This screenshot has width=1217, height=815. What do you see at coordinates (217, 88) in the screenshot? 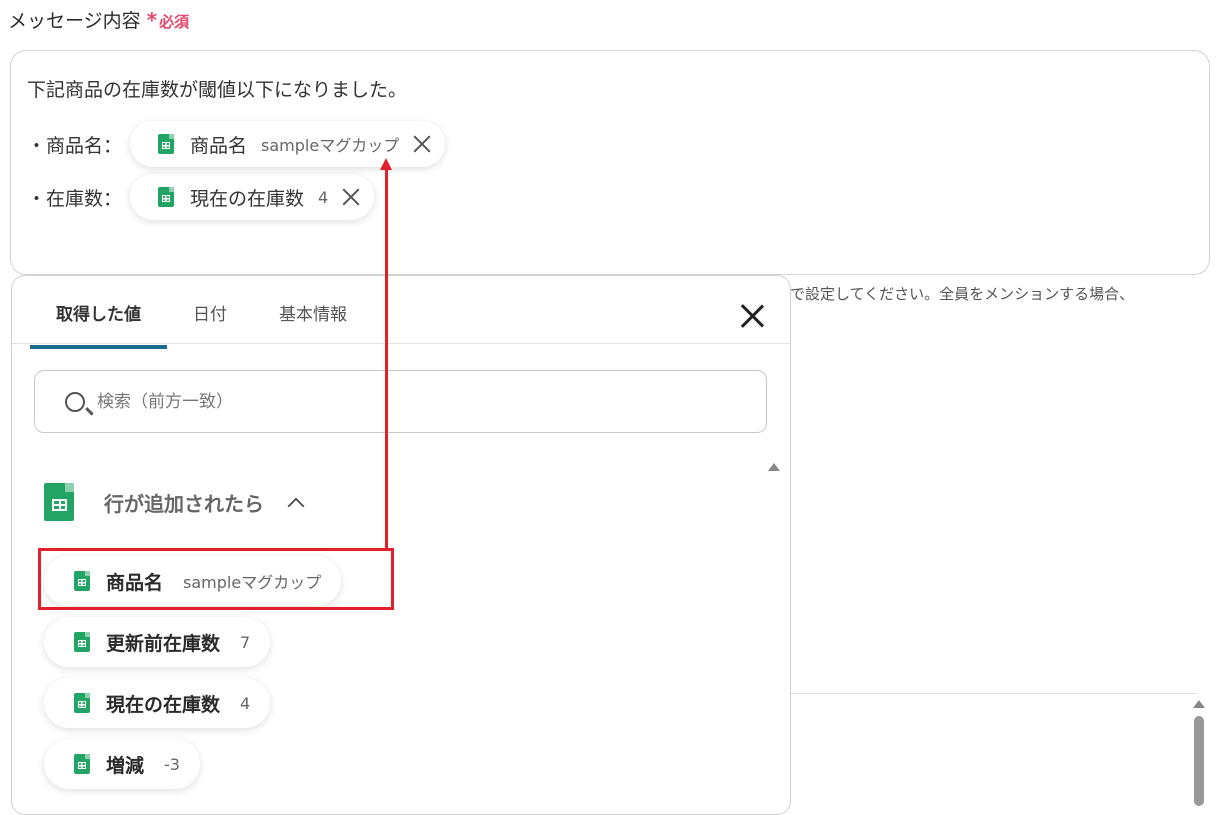
I see `message-text-line: 下記商品の在庫数が閾値以下になりました。` at bounding box center [217, 88].